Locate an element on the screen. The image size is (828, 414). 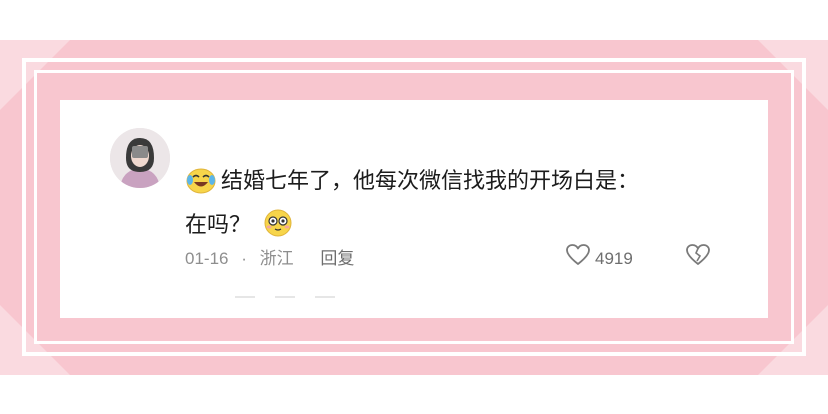
comment-line-1: 结婚七年了，他每次微信找我的开场白是： is located at coordinates (430, 180).